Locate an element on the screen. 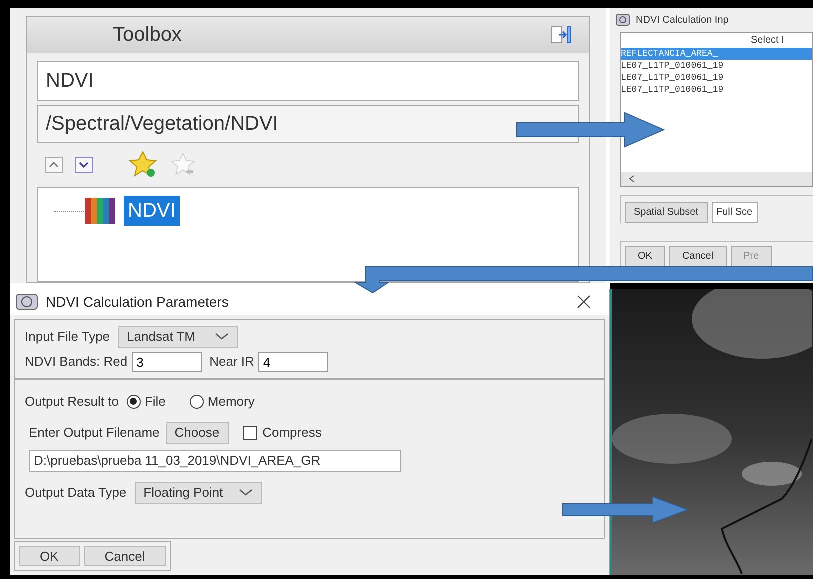 Image resolution: width=813 pixels, height=579 pixels. spectrum-icon is located at coordinates (100, 211).